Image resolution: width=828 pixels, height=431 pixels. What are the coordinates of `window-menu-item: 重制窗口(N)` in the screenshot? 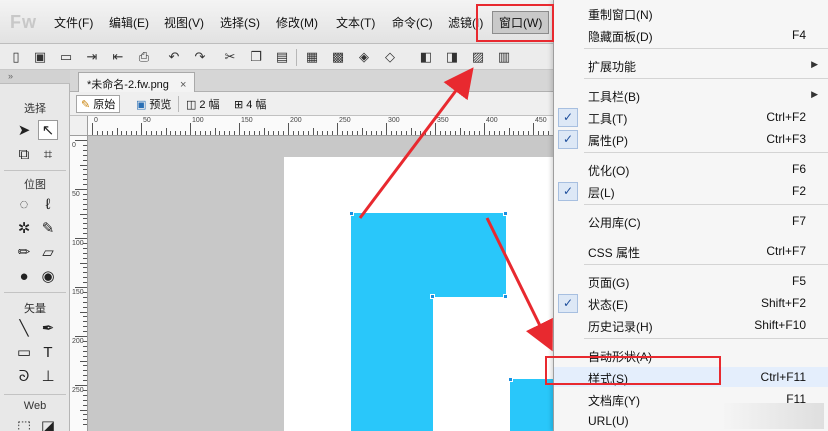 It's located at (691, 13).